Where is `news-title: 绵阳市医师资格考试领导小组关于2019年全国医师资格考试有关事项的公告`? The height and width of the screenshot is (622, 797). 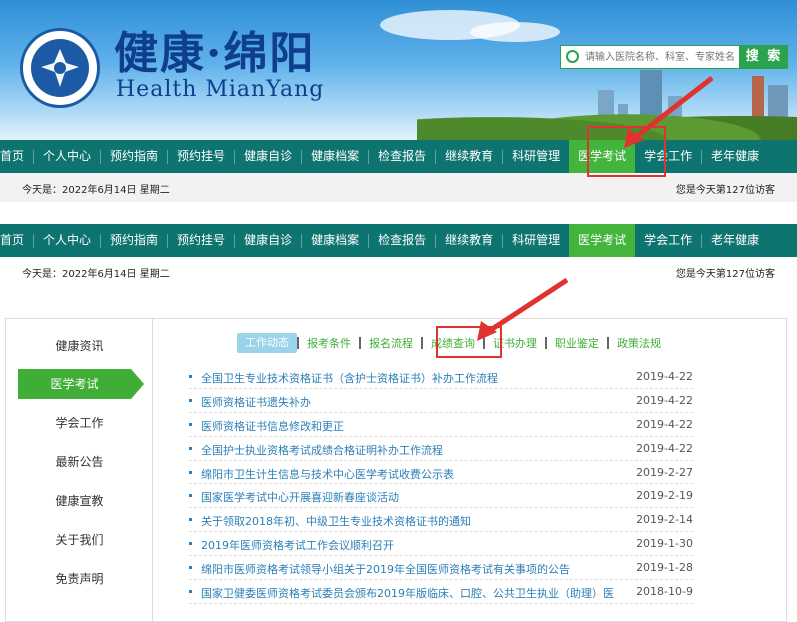
news-title: 绵阳市医师资格考试领导小组关于2019年全国医师资格考试有关事项的公告 is located at coordinates (385, 569).